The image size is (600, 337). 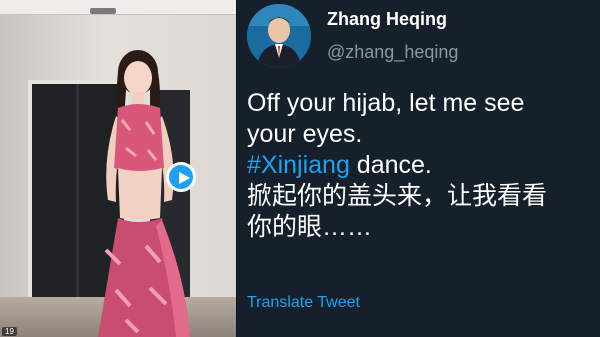 I want to click on avatar, so click(x=279, y=36).